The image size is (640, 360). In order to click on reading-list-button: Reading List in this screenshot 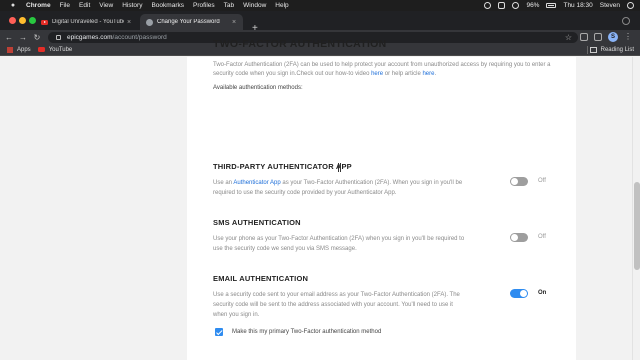, I will do `click(611, 49)`.